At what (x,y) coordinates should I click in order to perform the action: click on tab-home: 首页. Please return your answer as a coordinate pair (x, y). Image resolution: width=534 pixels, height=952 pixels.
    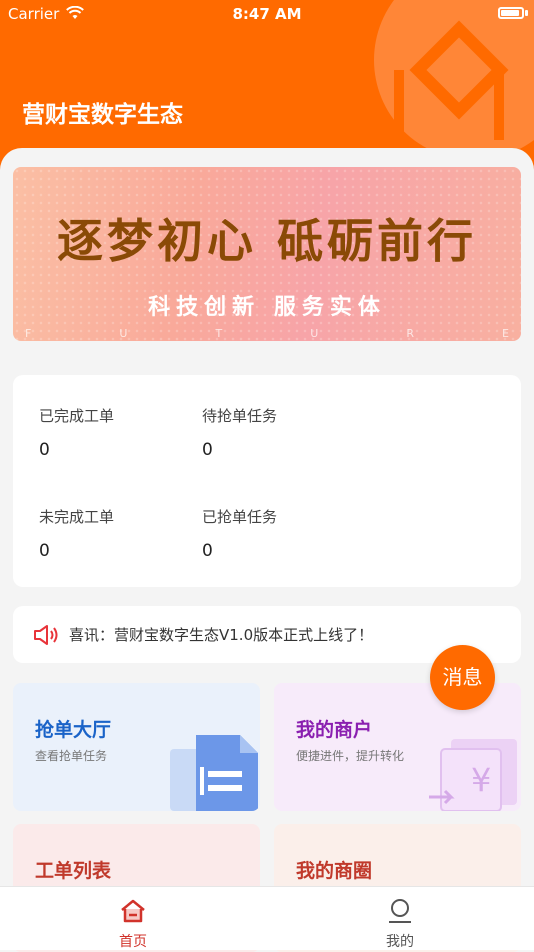
    Looking at the image, I should click on (133, 919).